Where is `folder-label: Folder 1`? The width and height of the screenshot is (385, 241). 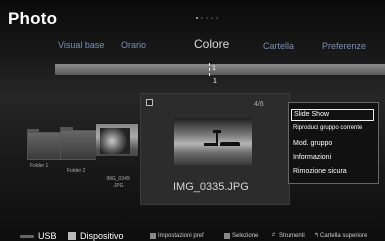
folder-label: Folder 1 is located at coordinates (39, 166).